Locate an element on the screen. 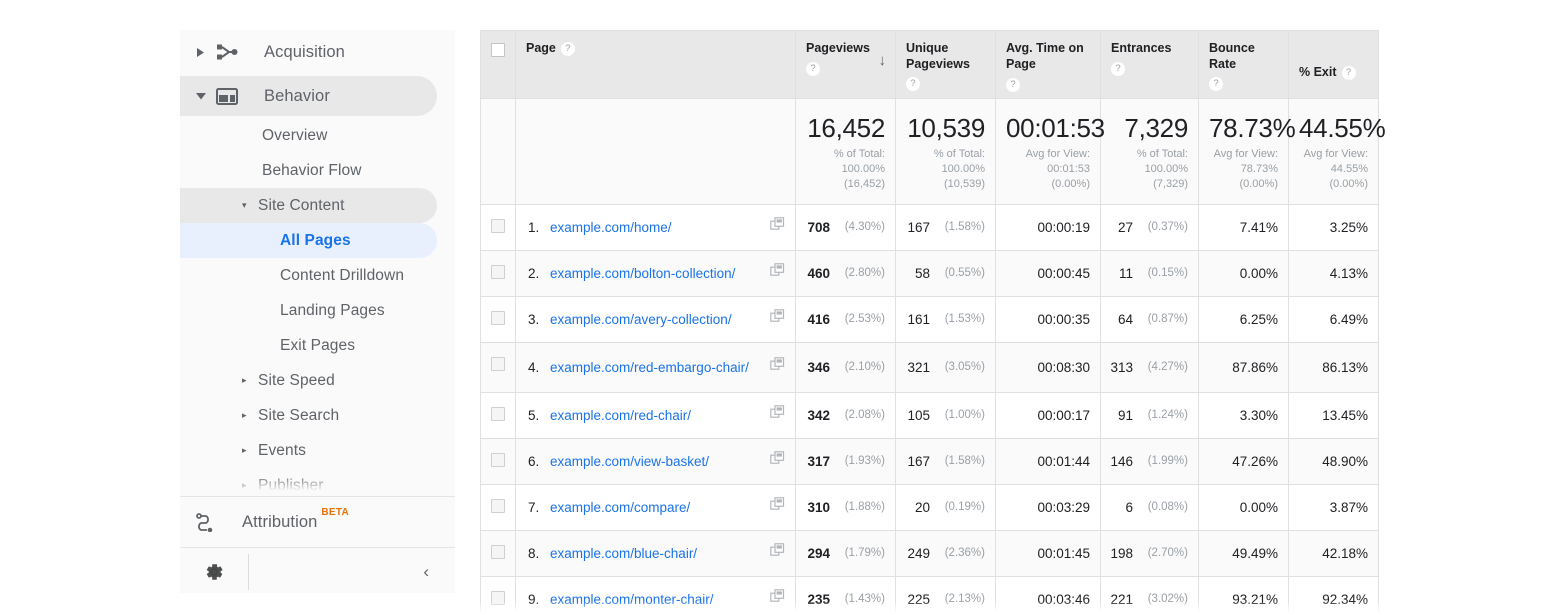 This screenshot has width=1560, height=615. page-url-link: example.com/avery-collection/ is located at coordinates (641, 319).